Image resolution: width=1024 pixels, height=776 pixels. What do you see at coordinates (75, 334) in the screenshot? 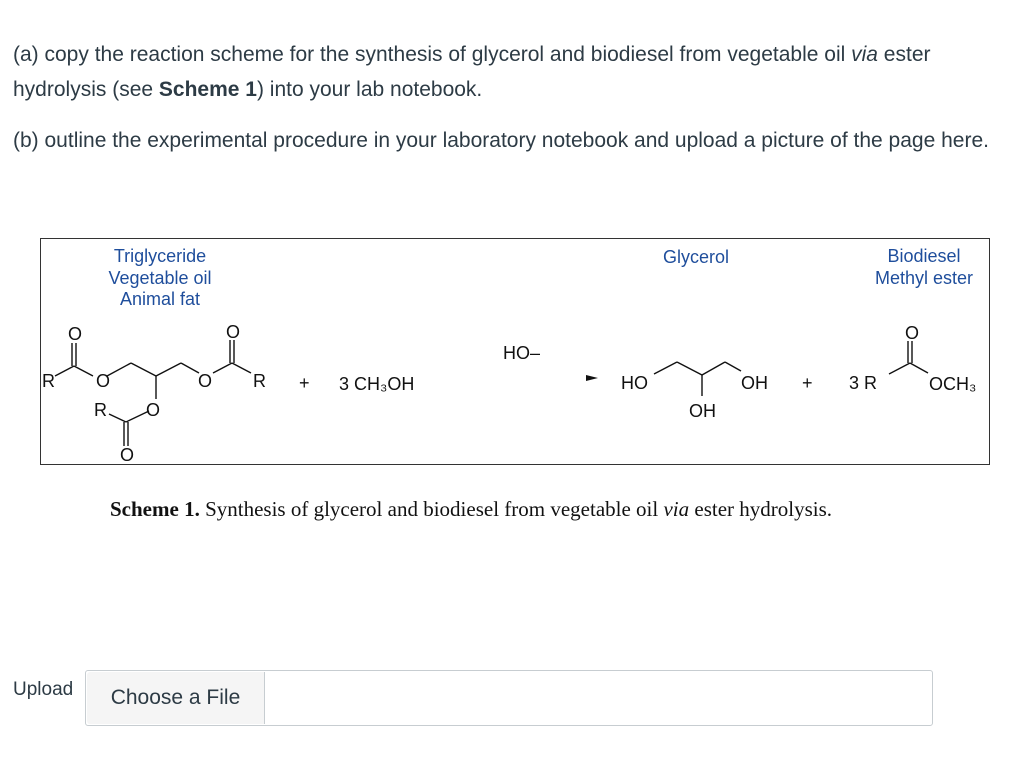
I see `triglyceride-o-carbonyl1: O` at bounding box center [75, 334].